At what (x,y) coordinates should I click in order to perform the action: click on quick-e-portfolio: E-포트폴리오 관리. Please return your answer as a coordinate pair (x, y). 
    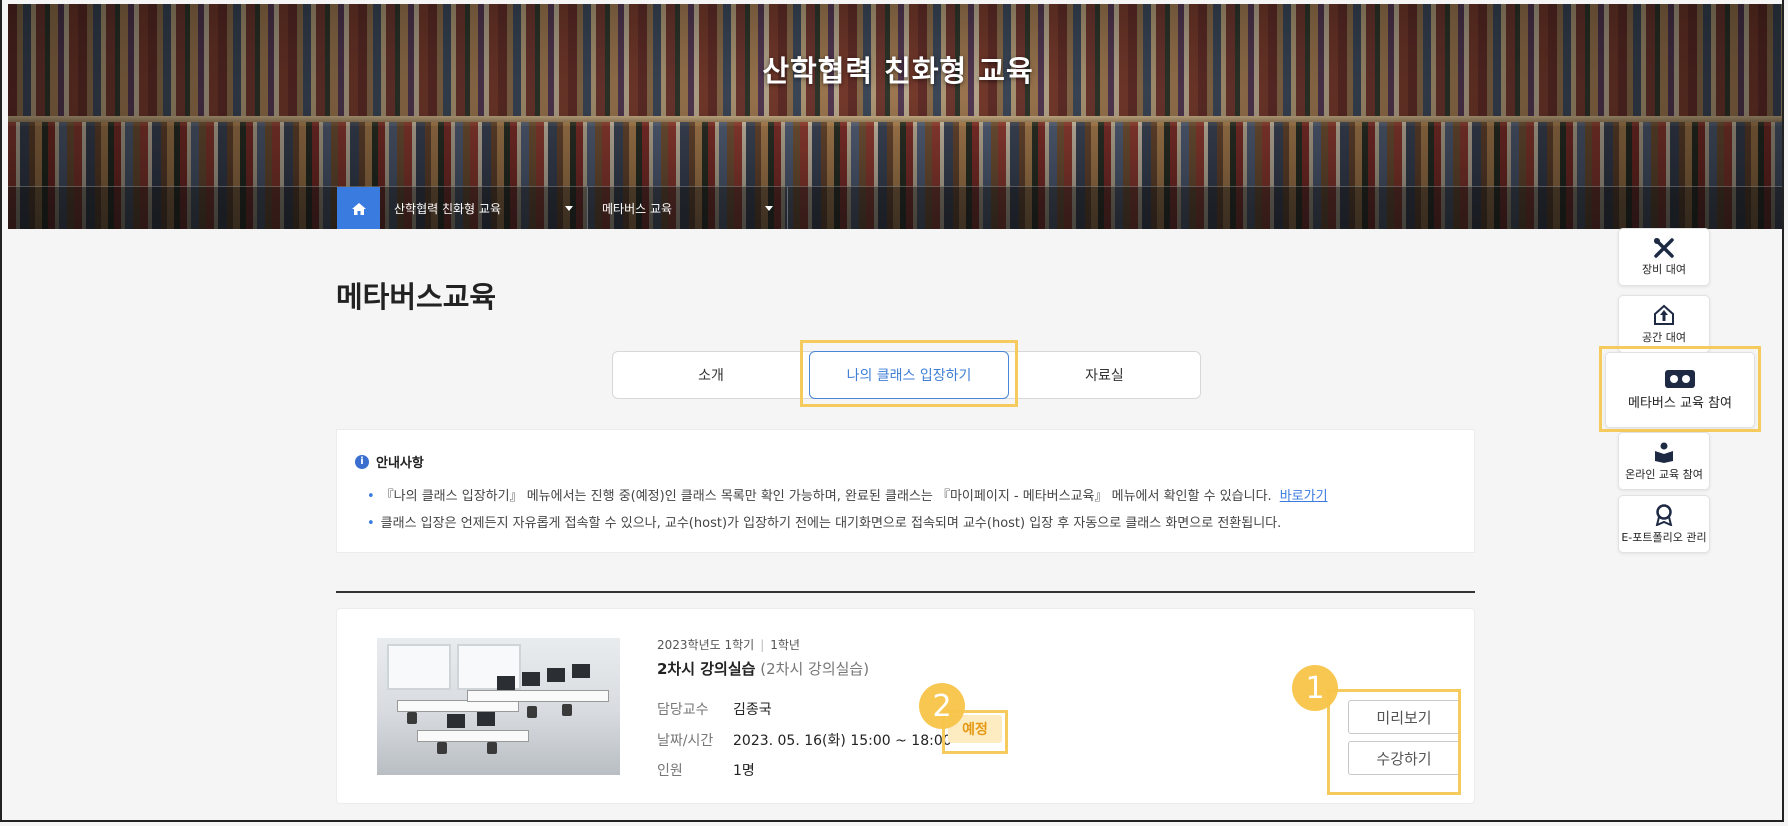
    Looking at the image, I should click on (1664, 524).